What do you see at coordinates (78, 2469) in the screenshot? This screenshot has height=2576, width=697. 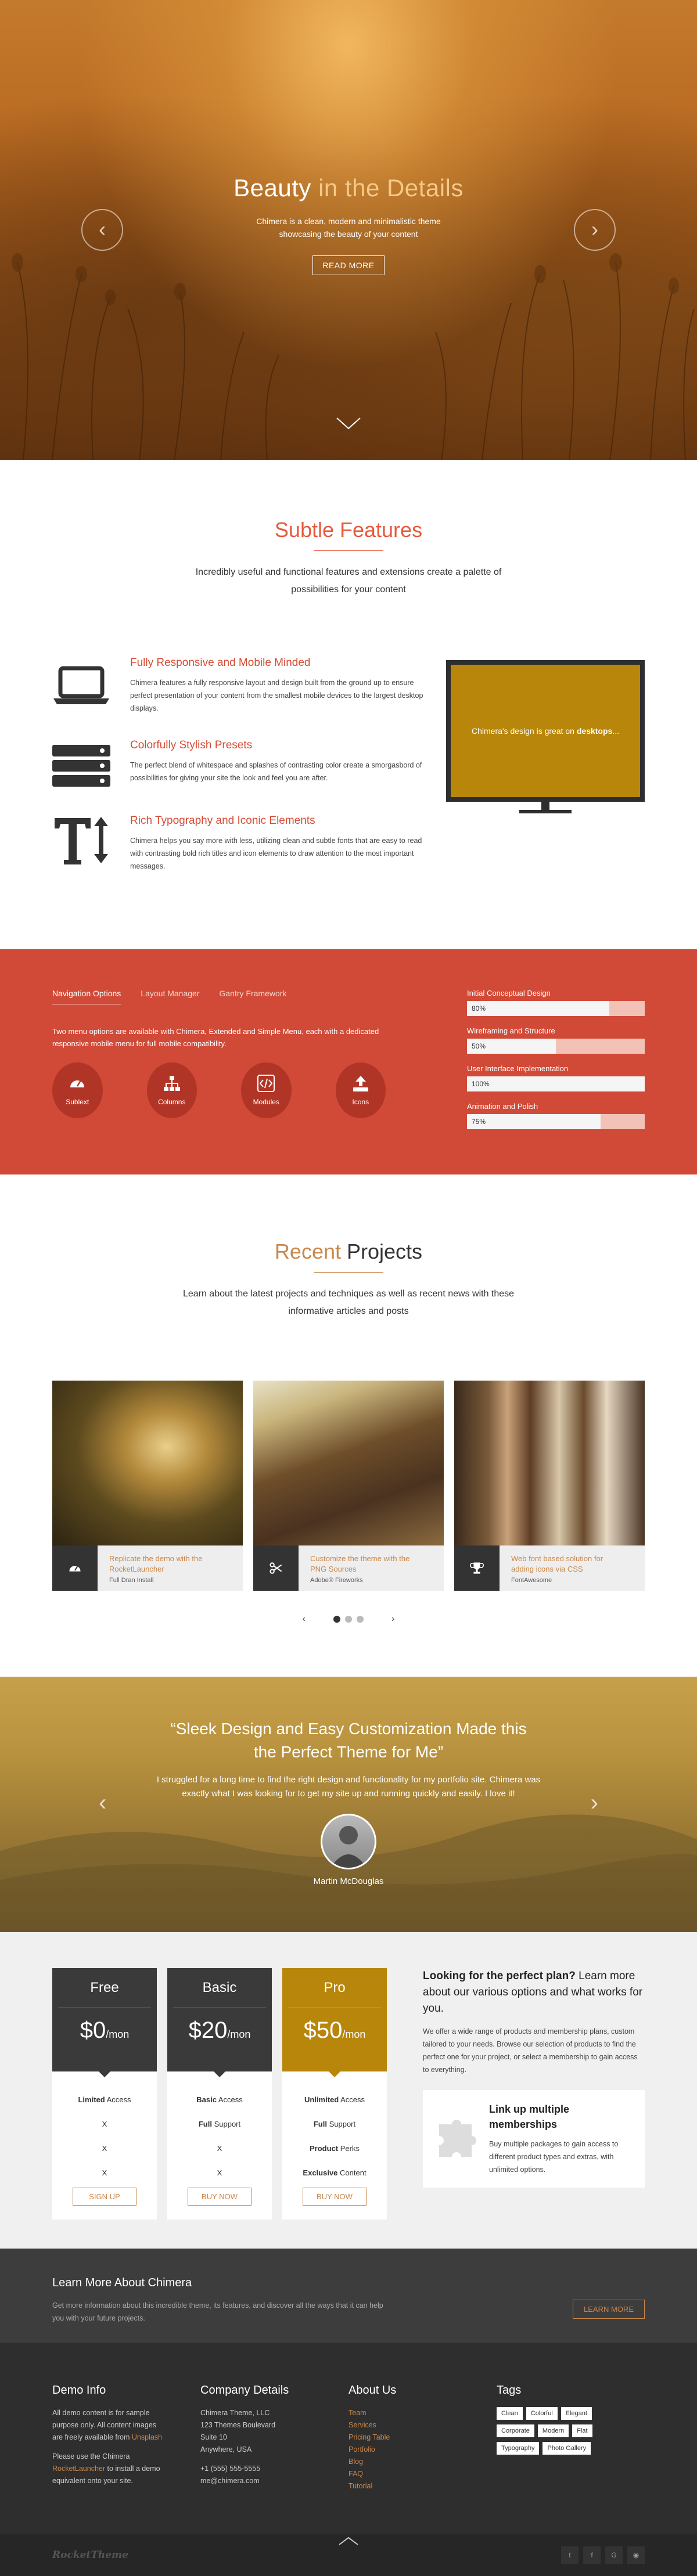 I see `rocketlauncher-link: RocketLauncher` at bounding box center [78, 2469].